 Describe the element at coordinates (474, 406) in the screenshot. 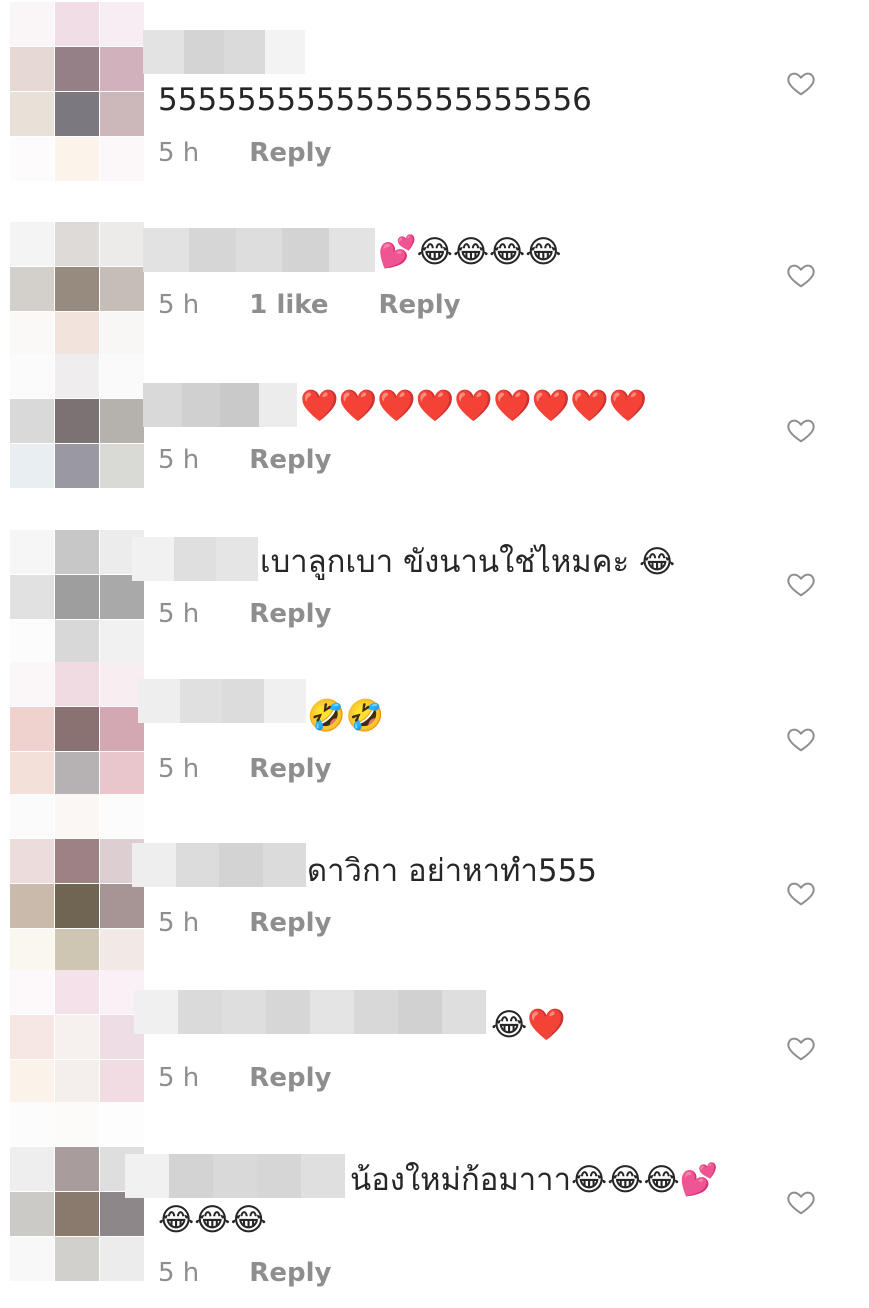

I see `comment-text: ❤️❤️❤️❤️❤️❤️❤️❤️❤️` at that location.